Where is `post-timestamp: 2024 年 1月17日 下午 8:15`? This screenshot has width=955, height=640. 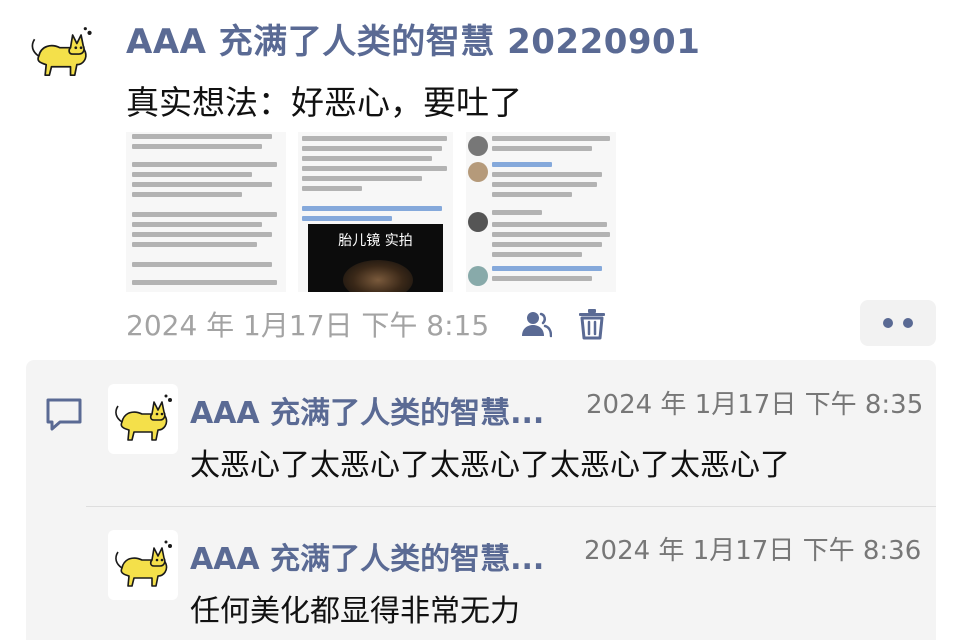
post-timestamp: 2024 年 1月17日 下午 8:15 is located at coordinates (308, 325).